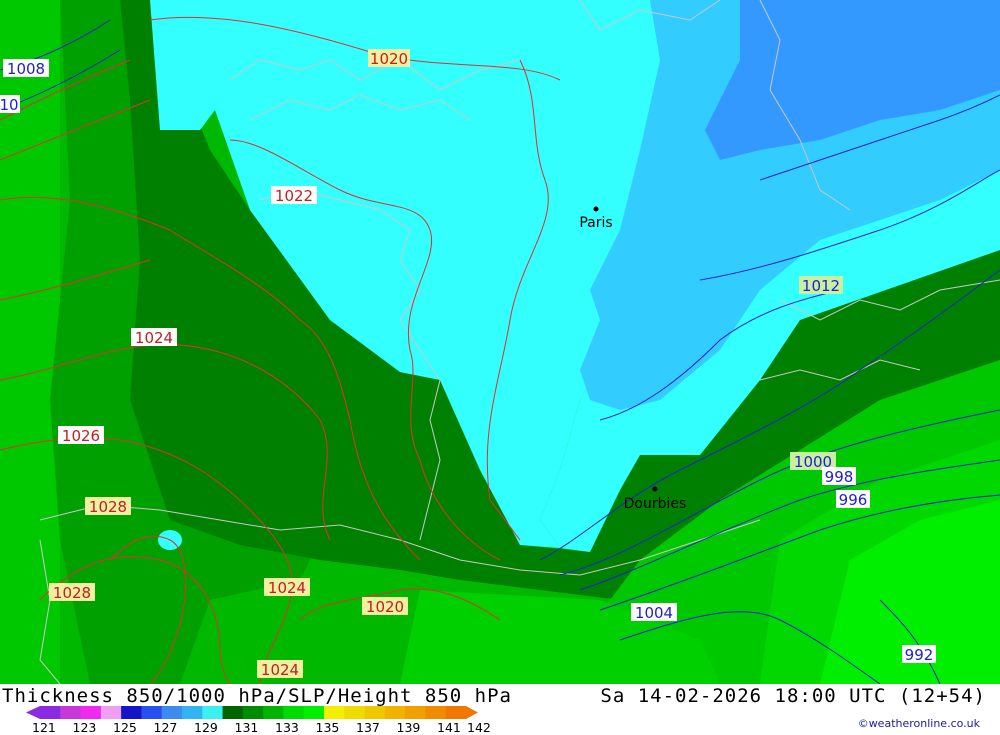 The width and height of the screenshot is (1000, 735). I want to click on isobar-label: 998, so click(839, 476).